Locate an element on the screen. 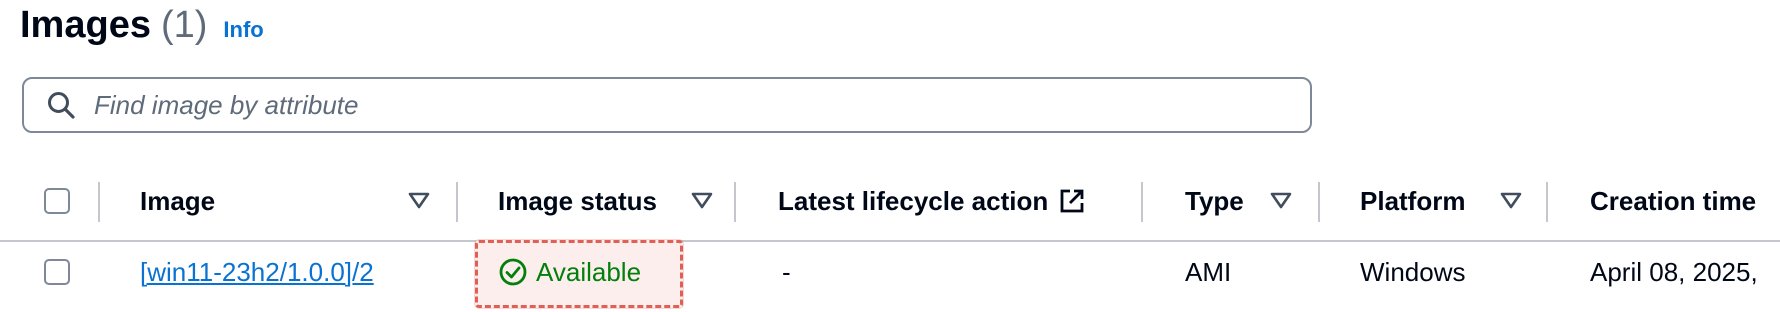 The image size is (1780, 312). column-header-image-status: Image status is located at coordinates (577, 201).